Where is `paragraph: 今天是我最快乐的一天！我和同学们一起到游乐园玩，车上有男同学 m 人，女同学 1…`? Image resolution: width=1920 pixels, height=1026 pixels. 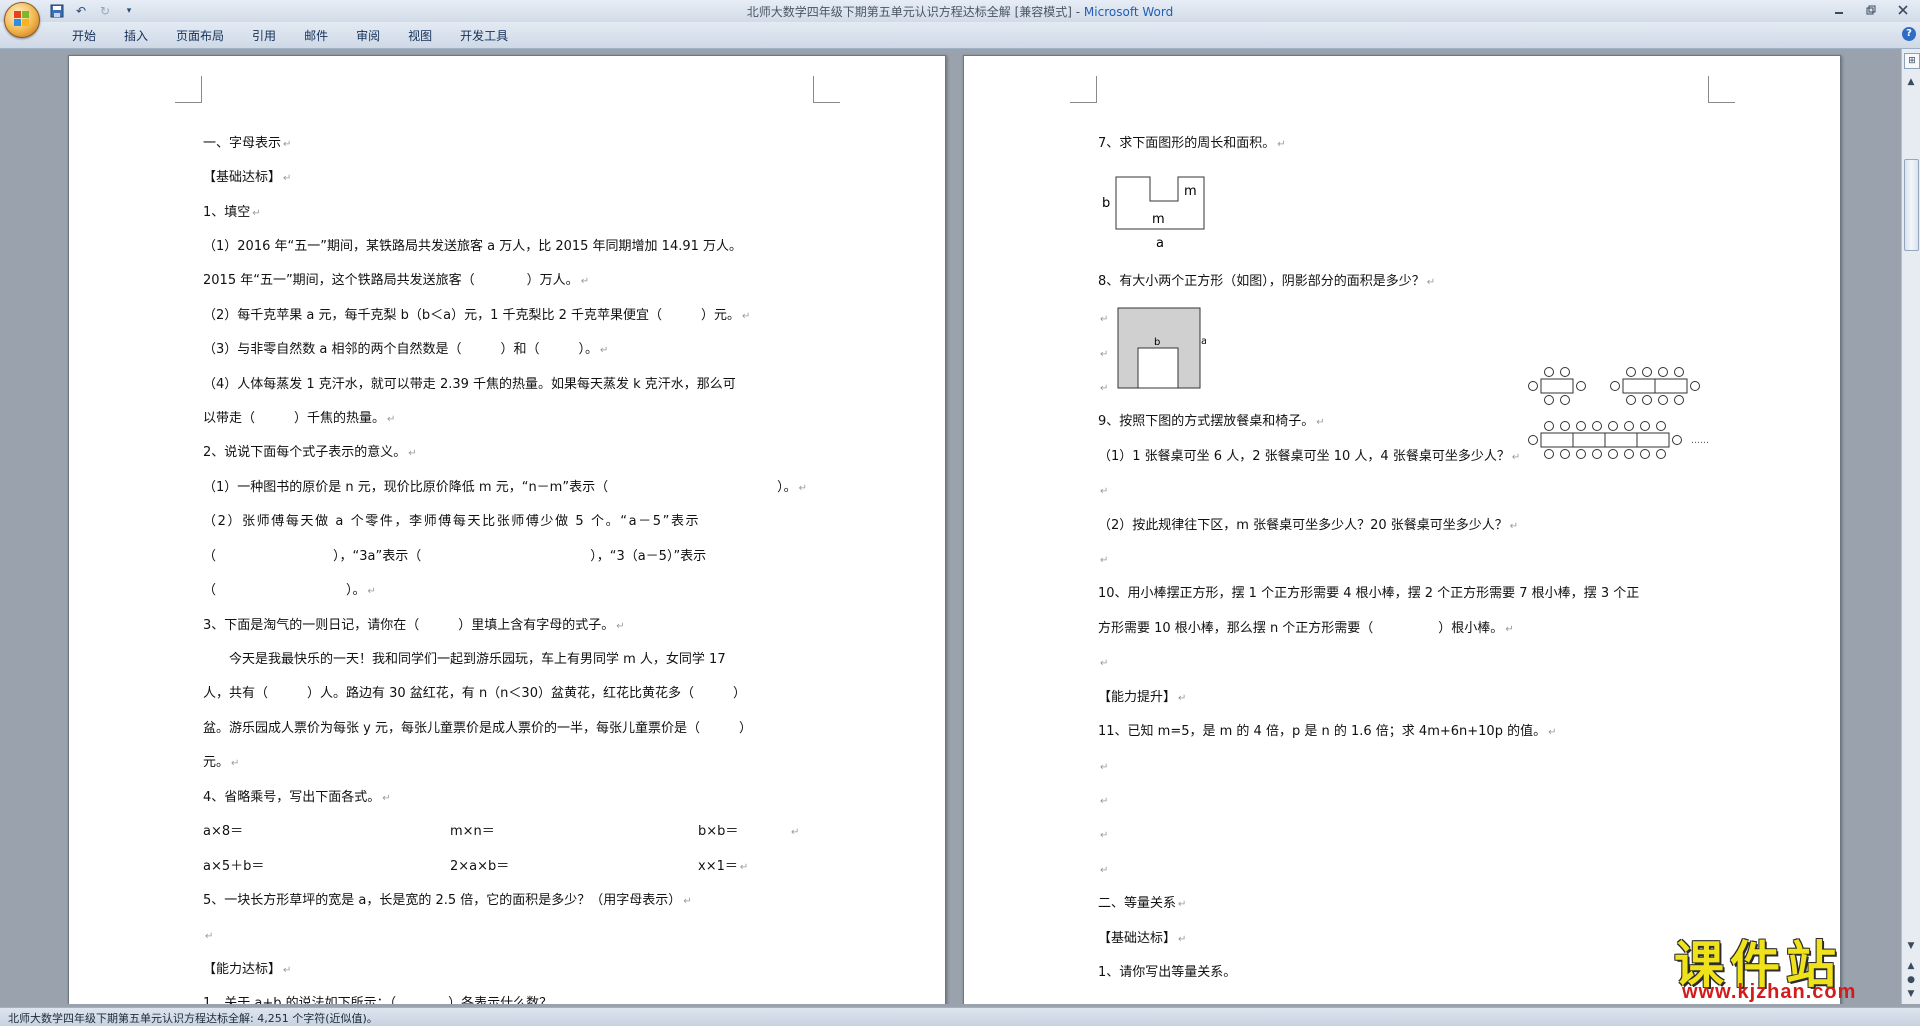
paragraph: 今天是我最快乐的一天！我和同学们一起到游乐园玩，车上有男同学 m 人，女同学 1… is located at coordinates (464, 659).